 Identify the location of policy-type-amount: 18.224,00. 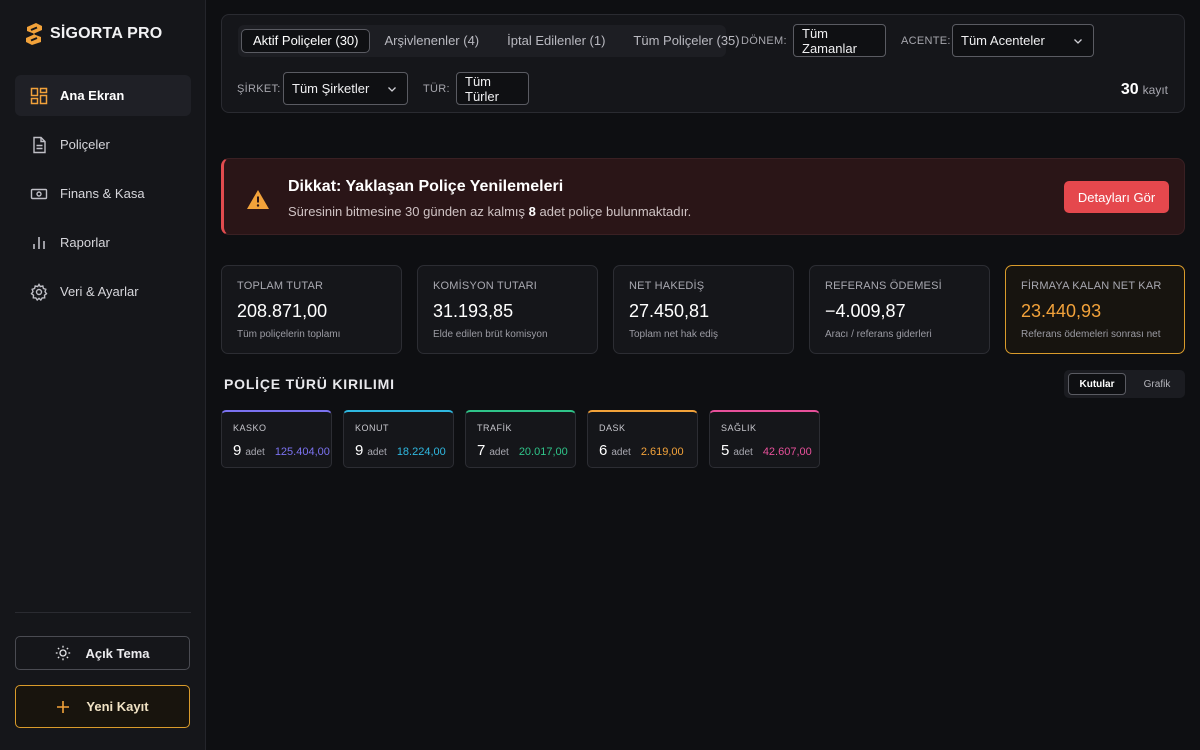
(421, 452).